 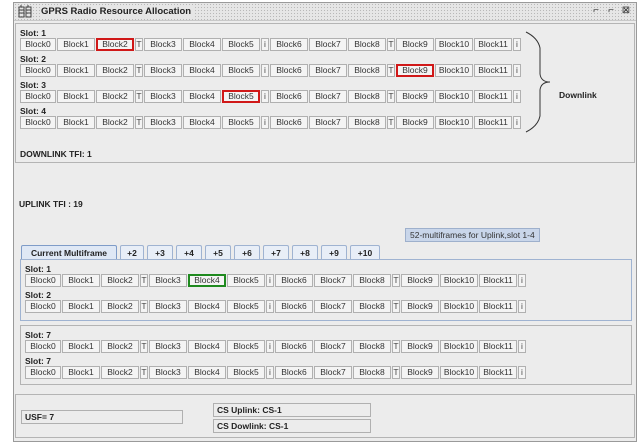 I want to click on minimize-icon: ⌐, so click(x=596, y=11).